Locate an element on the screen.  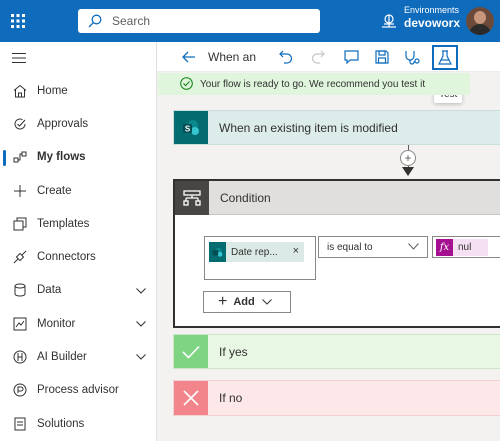
trigger-card: S When an existing item is modified is located at coordinates (336, 127).